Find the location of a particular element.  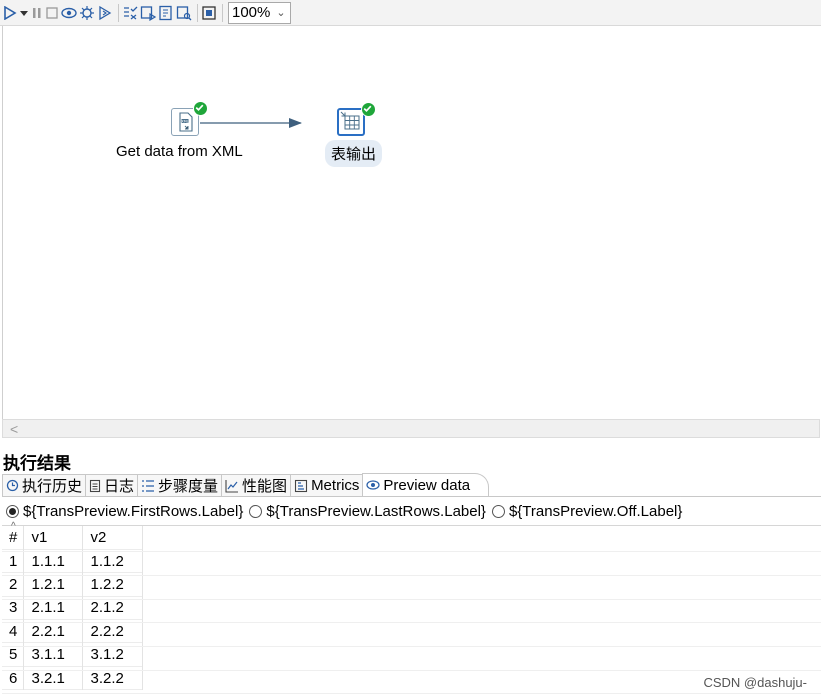

step-get-data-from-xml: XML is located at coordinates (189, 119).